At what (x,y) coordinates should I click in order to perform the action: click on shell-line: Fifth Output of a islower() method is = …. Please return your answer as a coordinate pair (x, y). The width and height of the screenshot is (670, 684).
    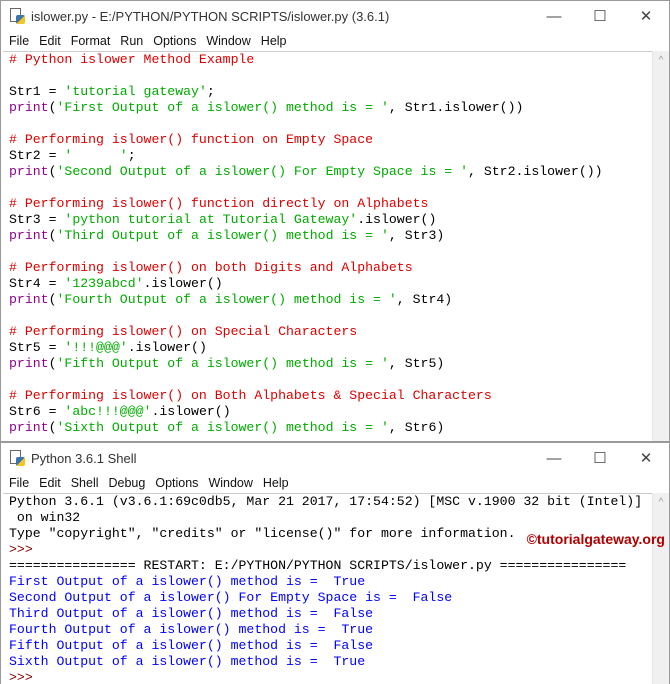
    Looking at the image, I should click on (327, 646).